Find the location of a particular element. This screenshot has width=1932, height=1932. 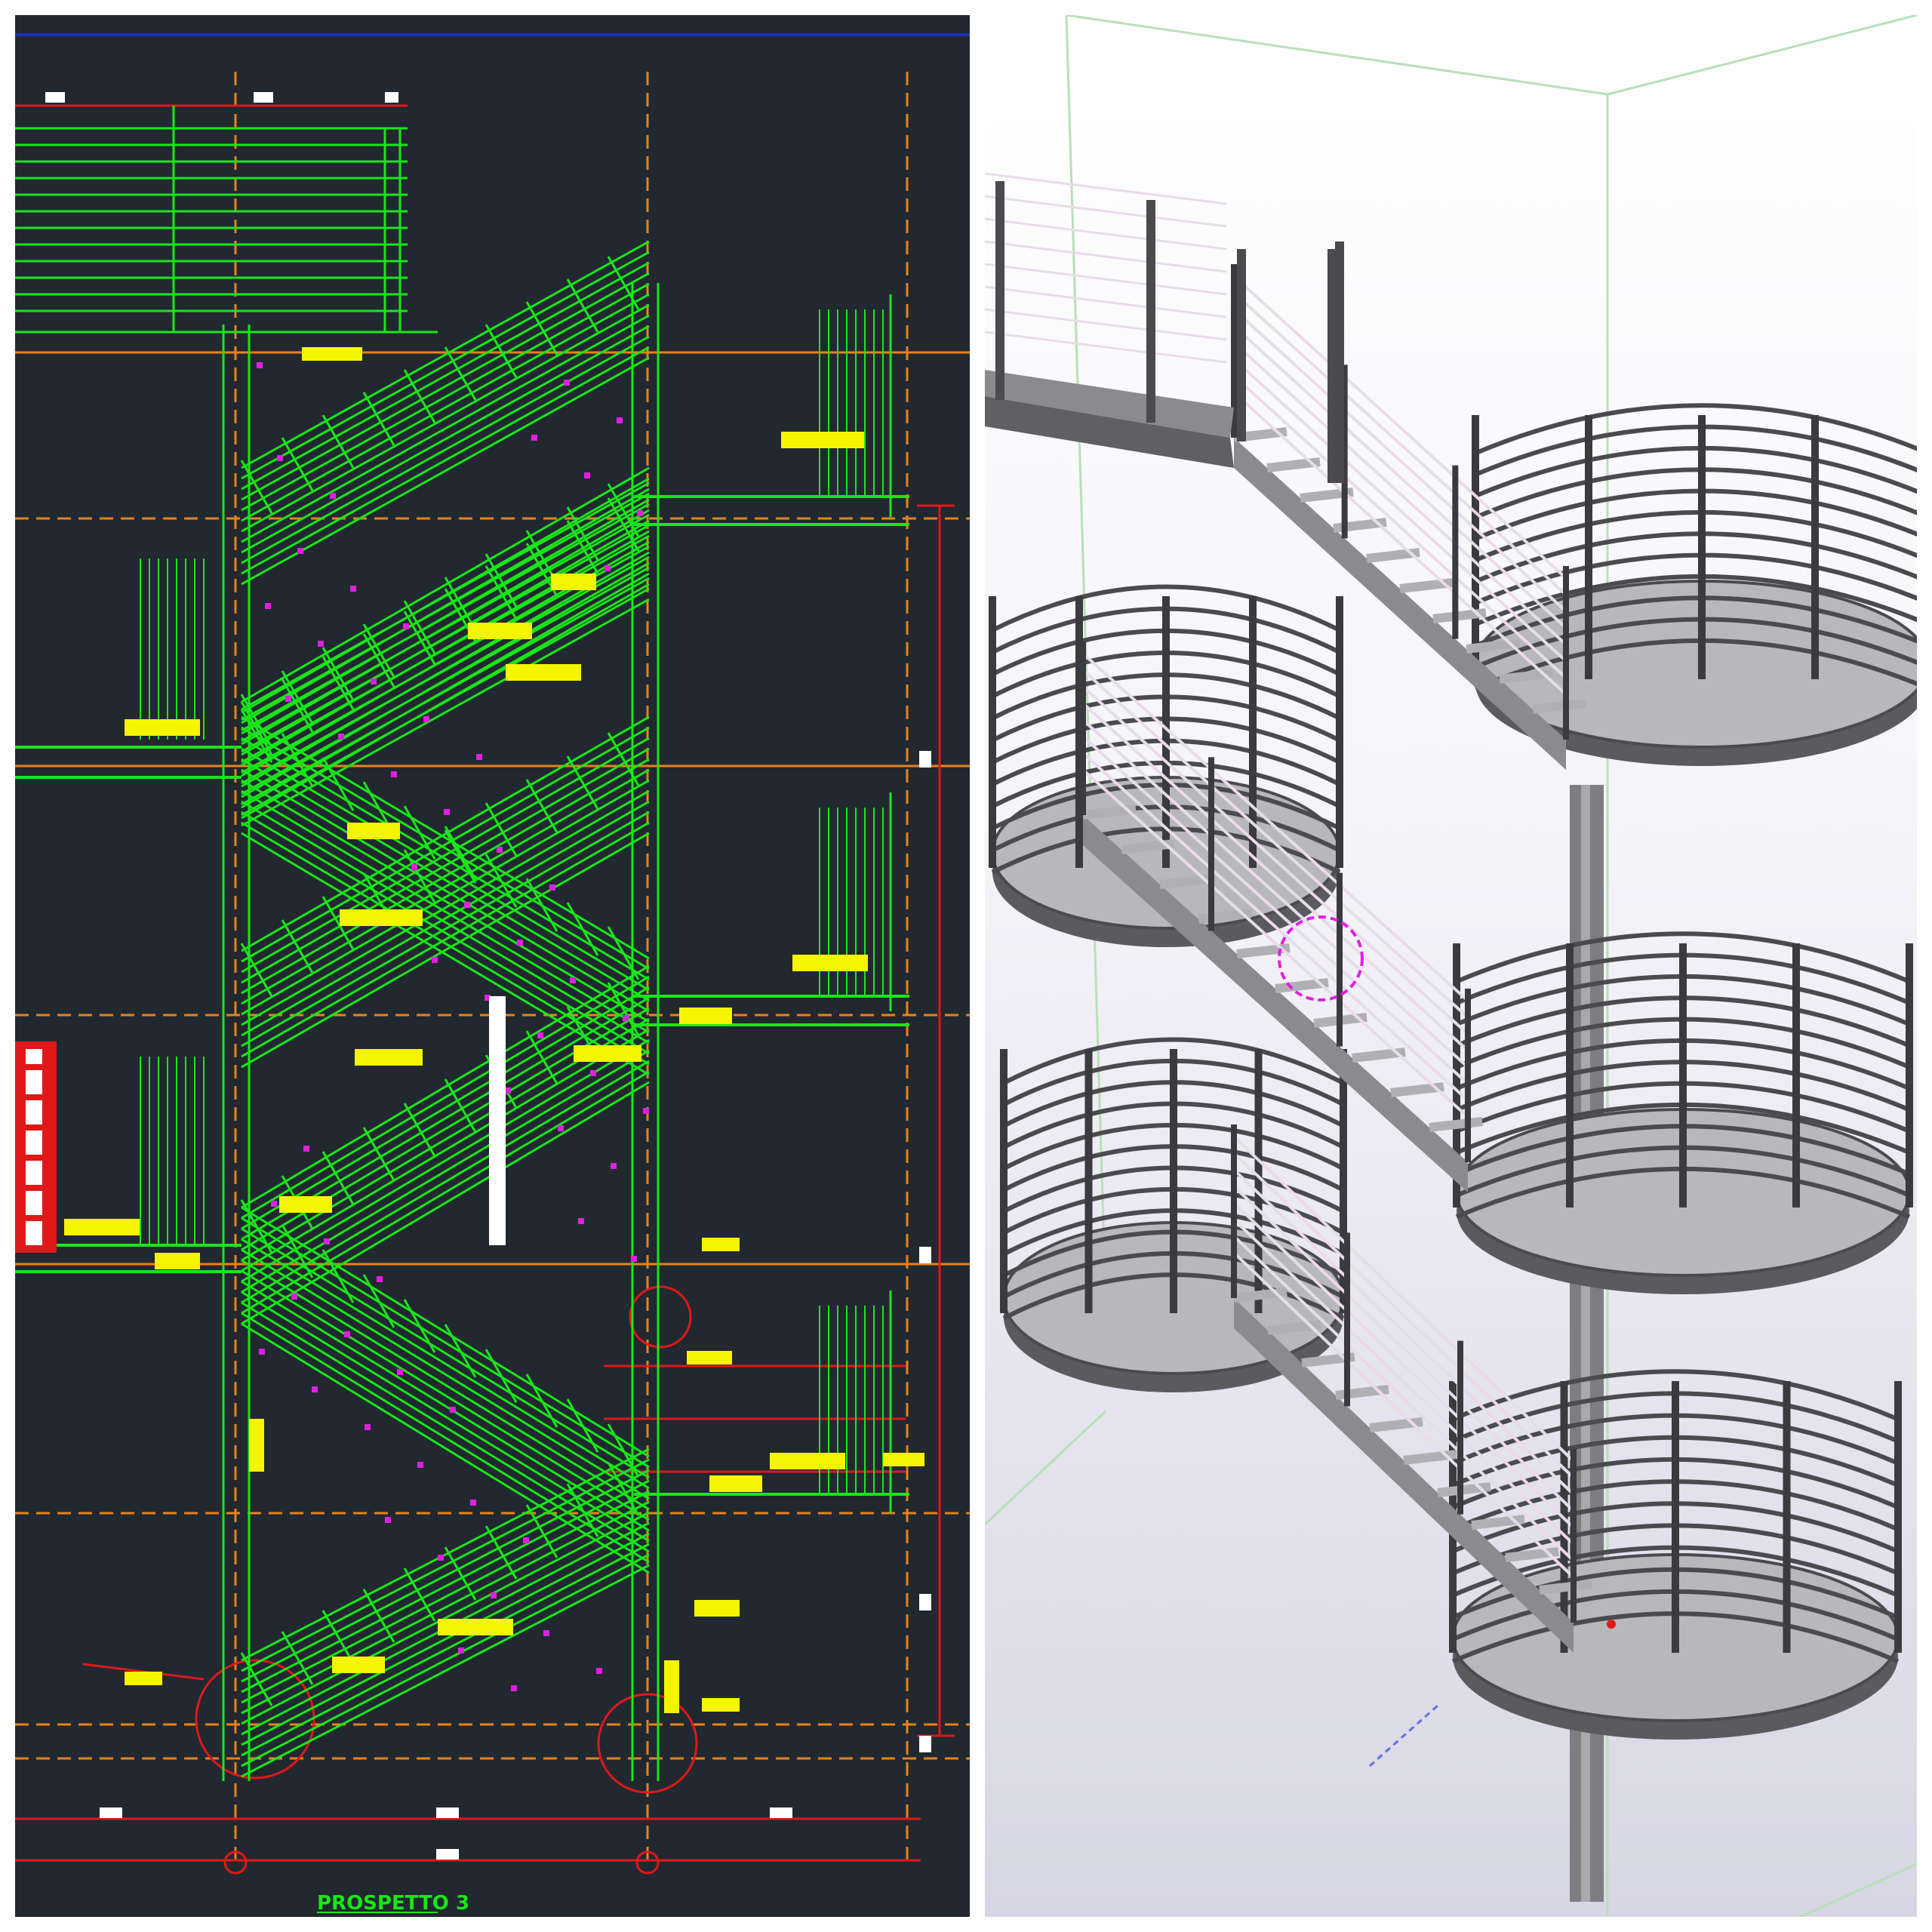

3d-flight-stringer is located at coordinates (1400, 604).